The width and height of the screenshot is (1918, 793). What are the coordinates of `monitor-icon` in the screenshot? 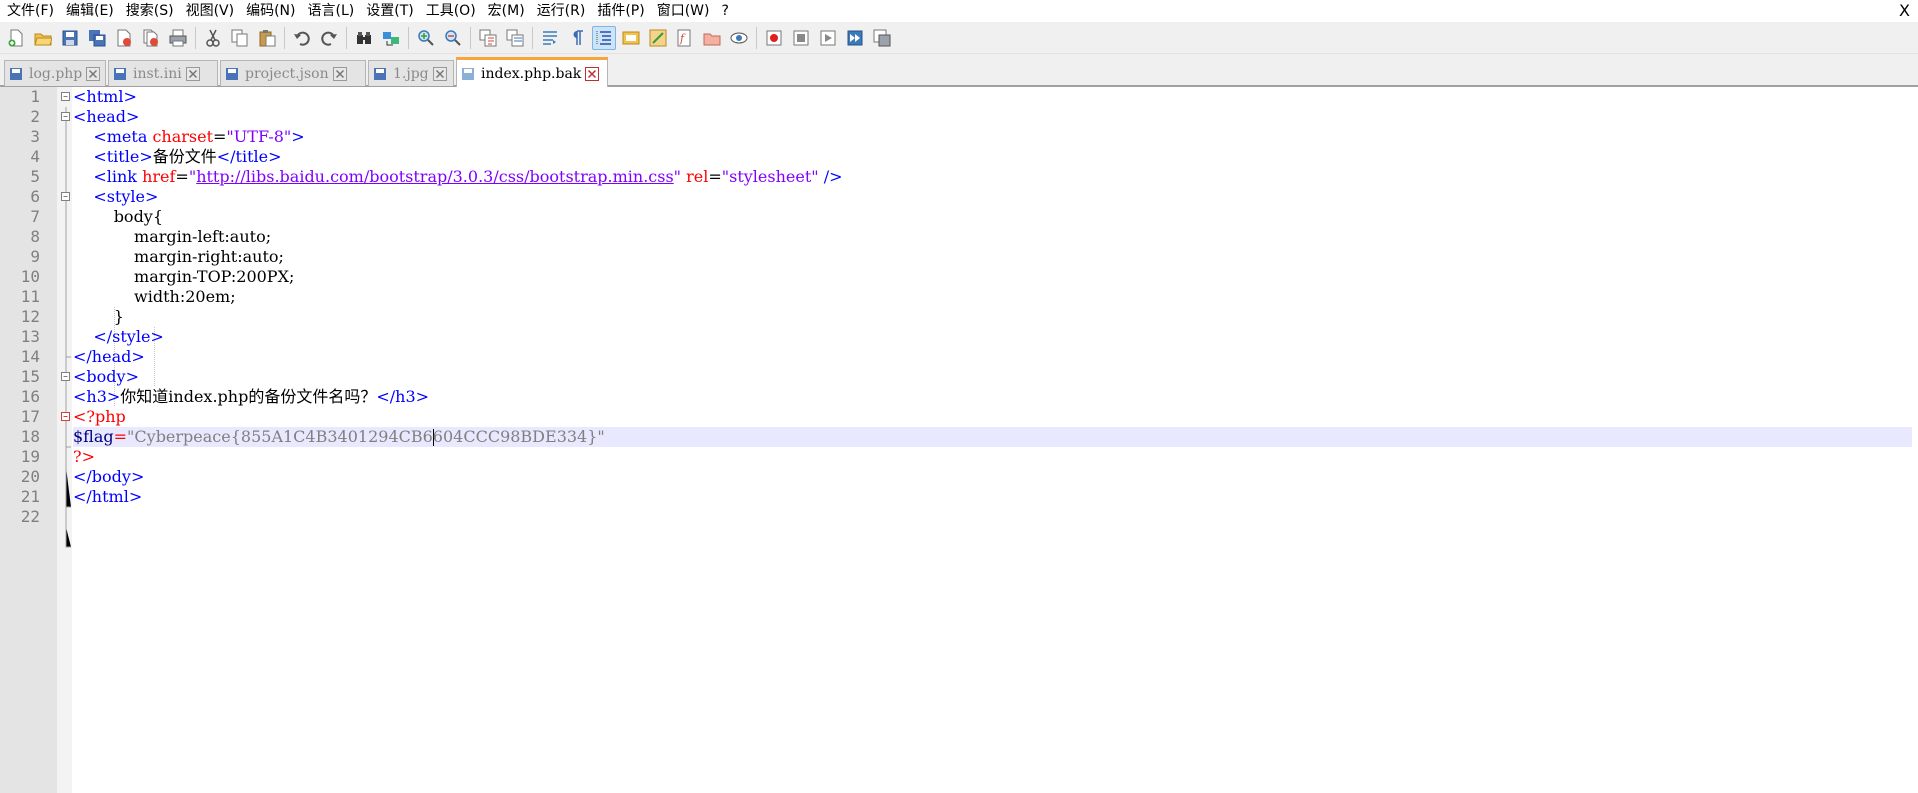 It's located at (739, 38).